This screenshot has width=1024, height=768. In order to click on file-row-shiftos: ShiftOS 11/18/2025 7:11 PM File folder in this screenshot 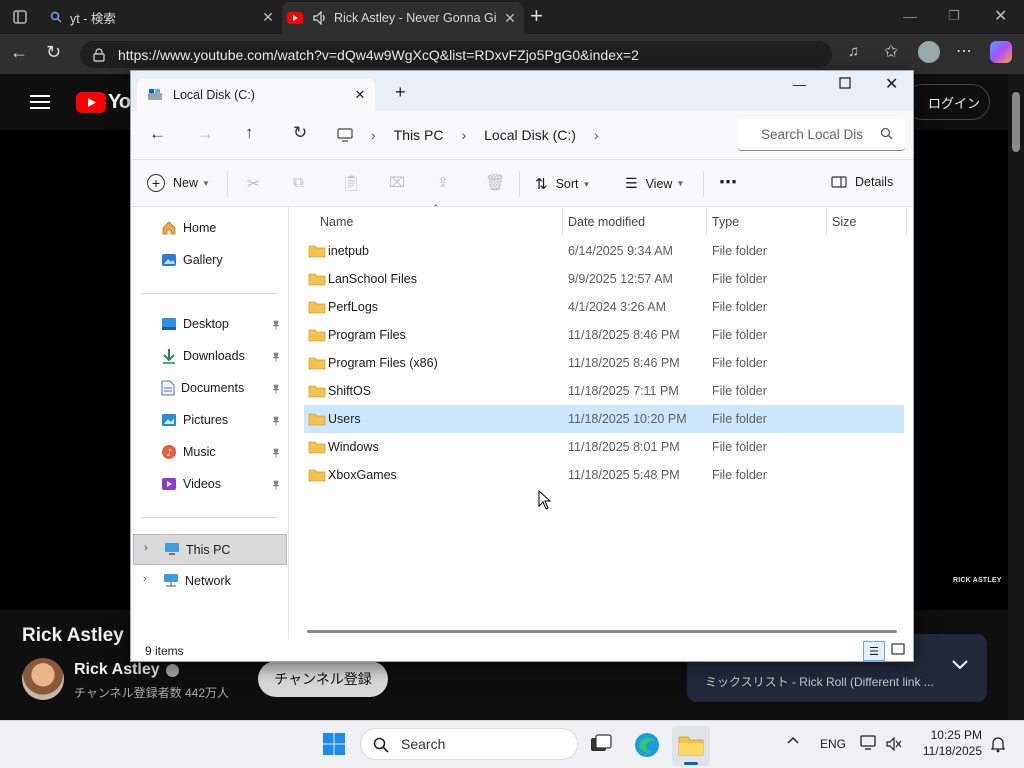, I will do `click(604, 391)`.